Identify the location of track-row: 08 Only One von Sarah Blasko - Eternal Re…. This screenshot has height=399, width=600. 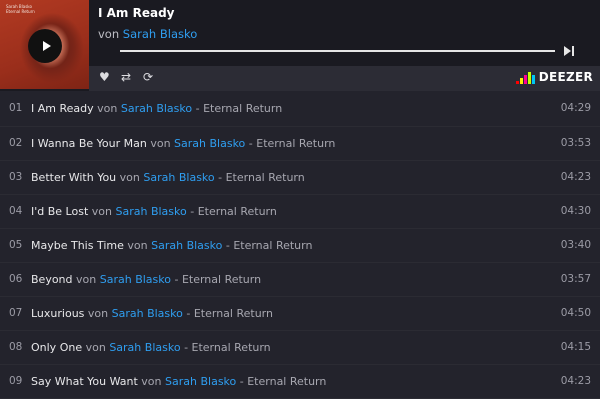
(300, 348).